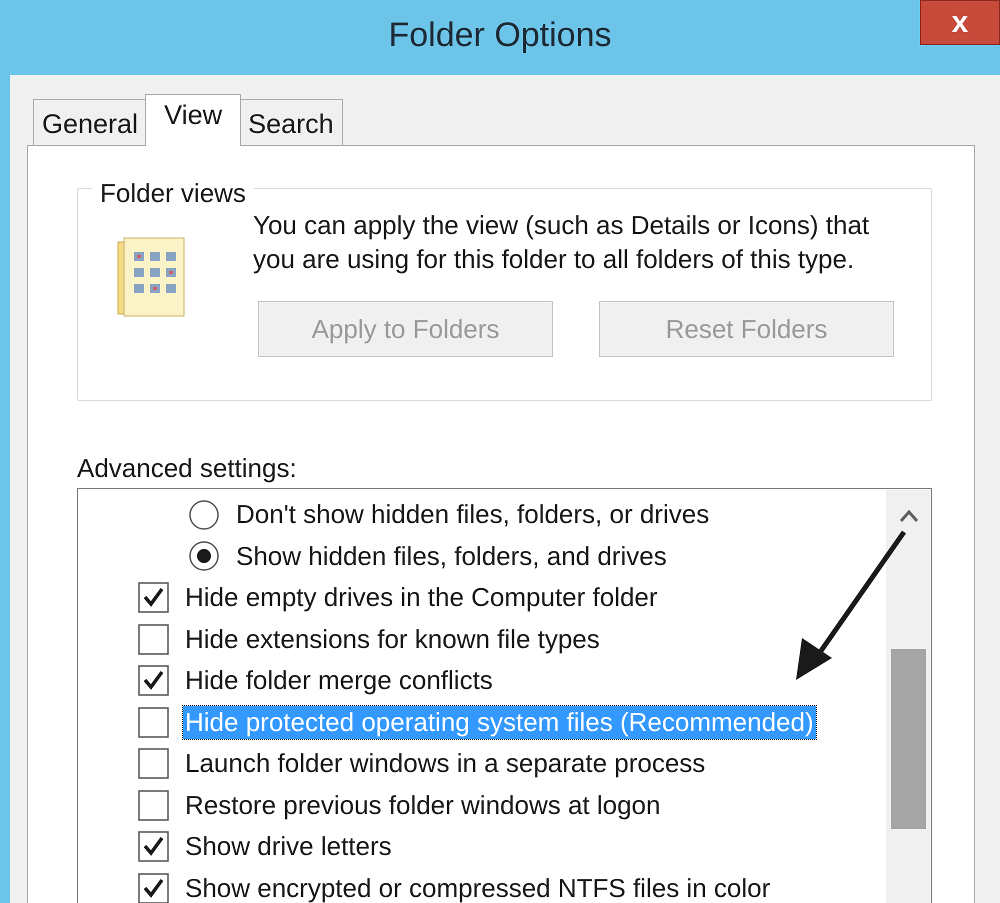  What do you see at coordinates (193, 120) in the screenshot?
I see `tab: View` at bounding box center [193, 120].